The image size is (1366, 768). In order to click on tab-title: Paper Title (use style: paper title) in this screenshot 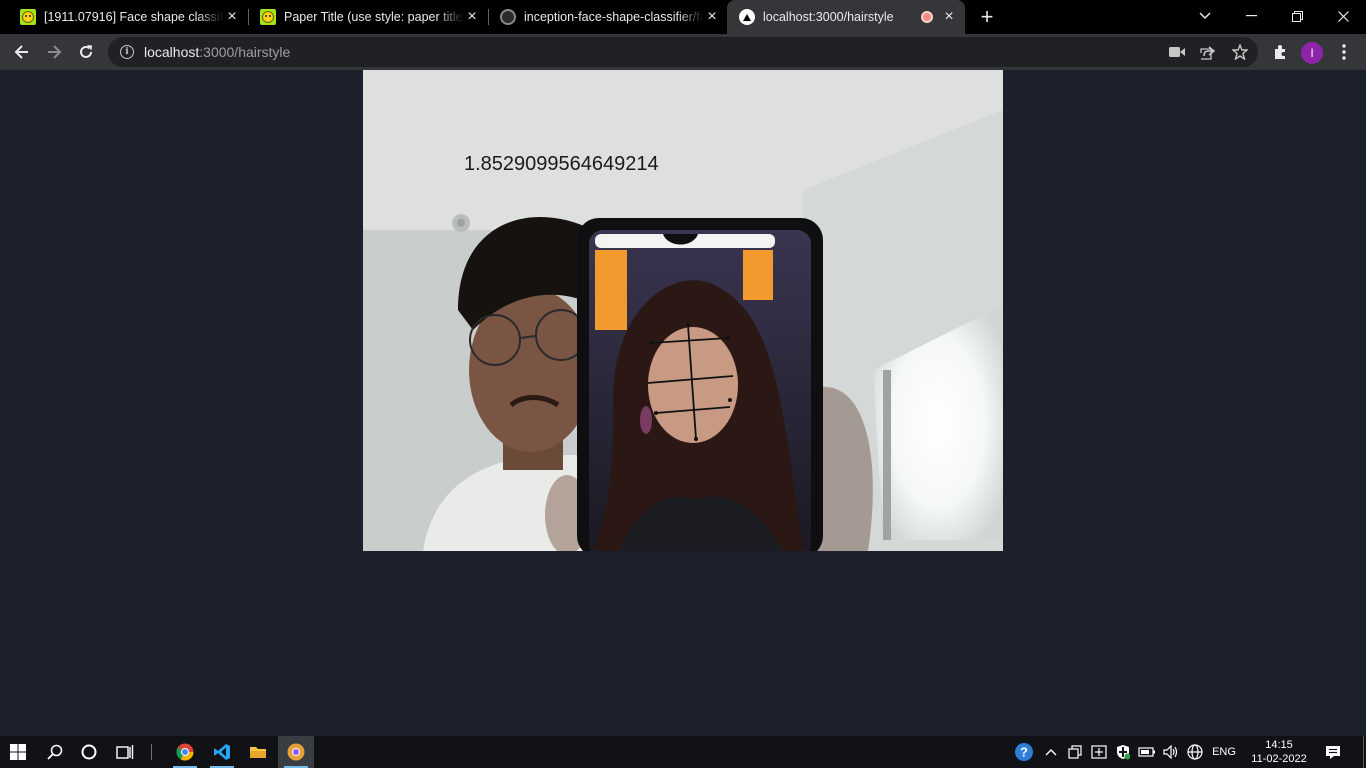, I will do `click(374, 17)`.